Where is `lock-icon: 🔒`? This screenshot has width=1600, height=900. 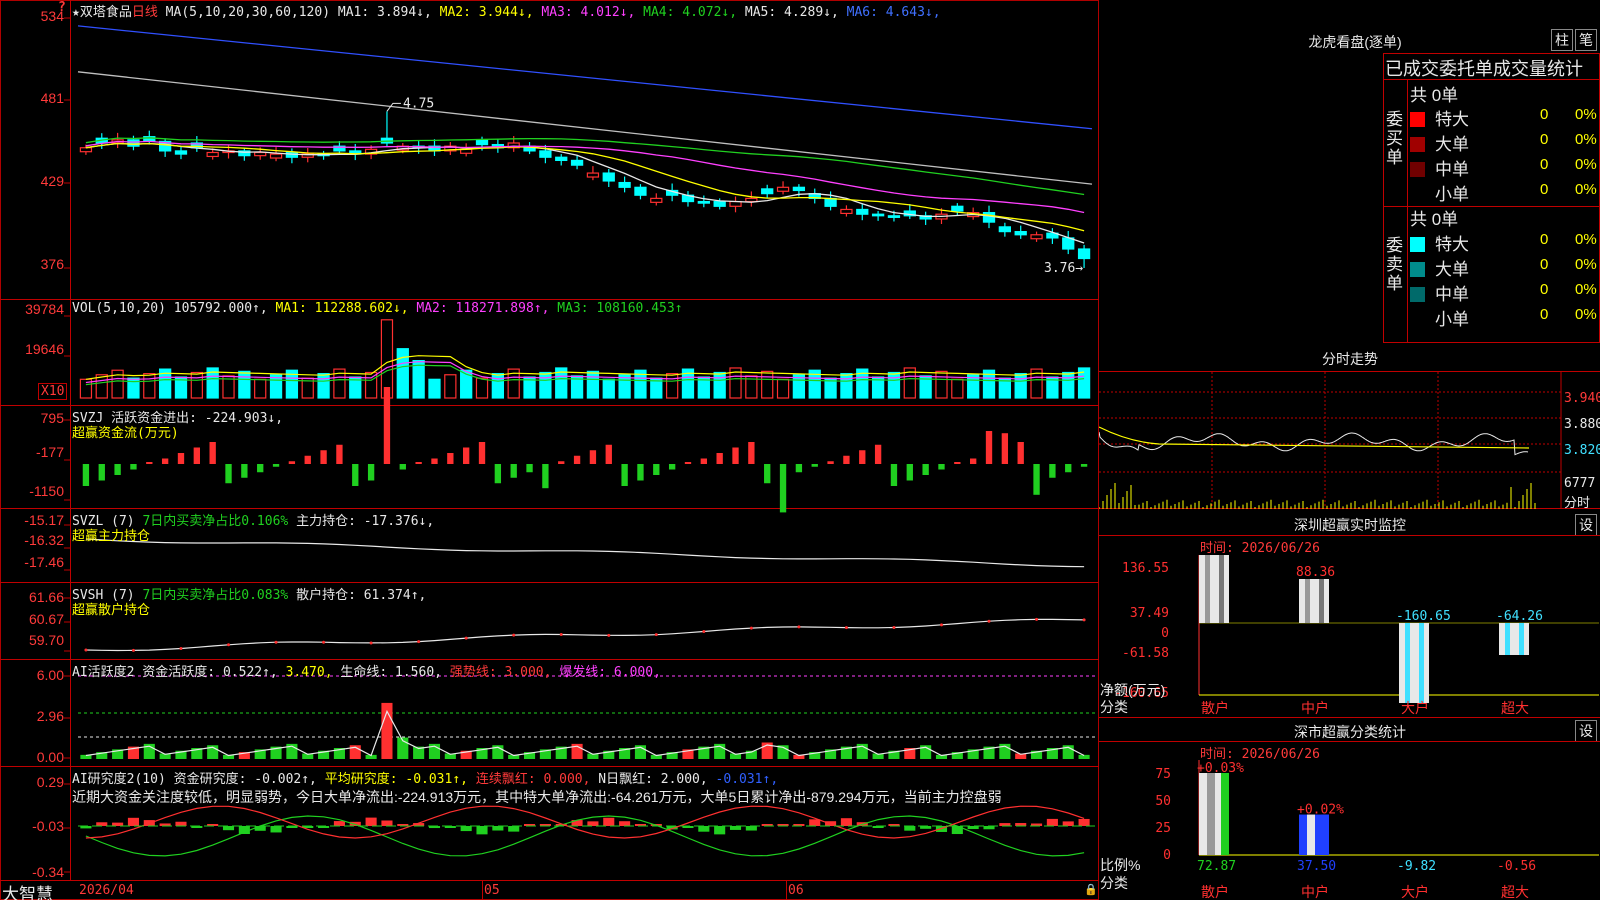
lock-icon: 🔒 is located at coordinates (1091, 889).